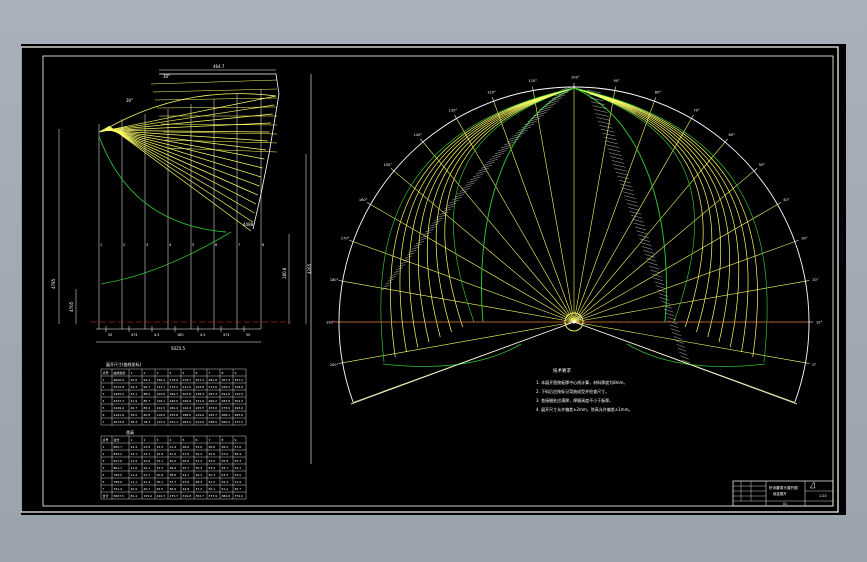  I want to click on right-angle-label: 190°, so click(330, 323).